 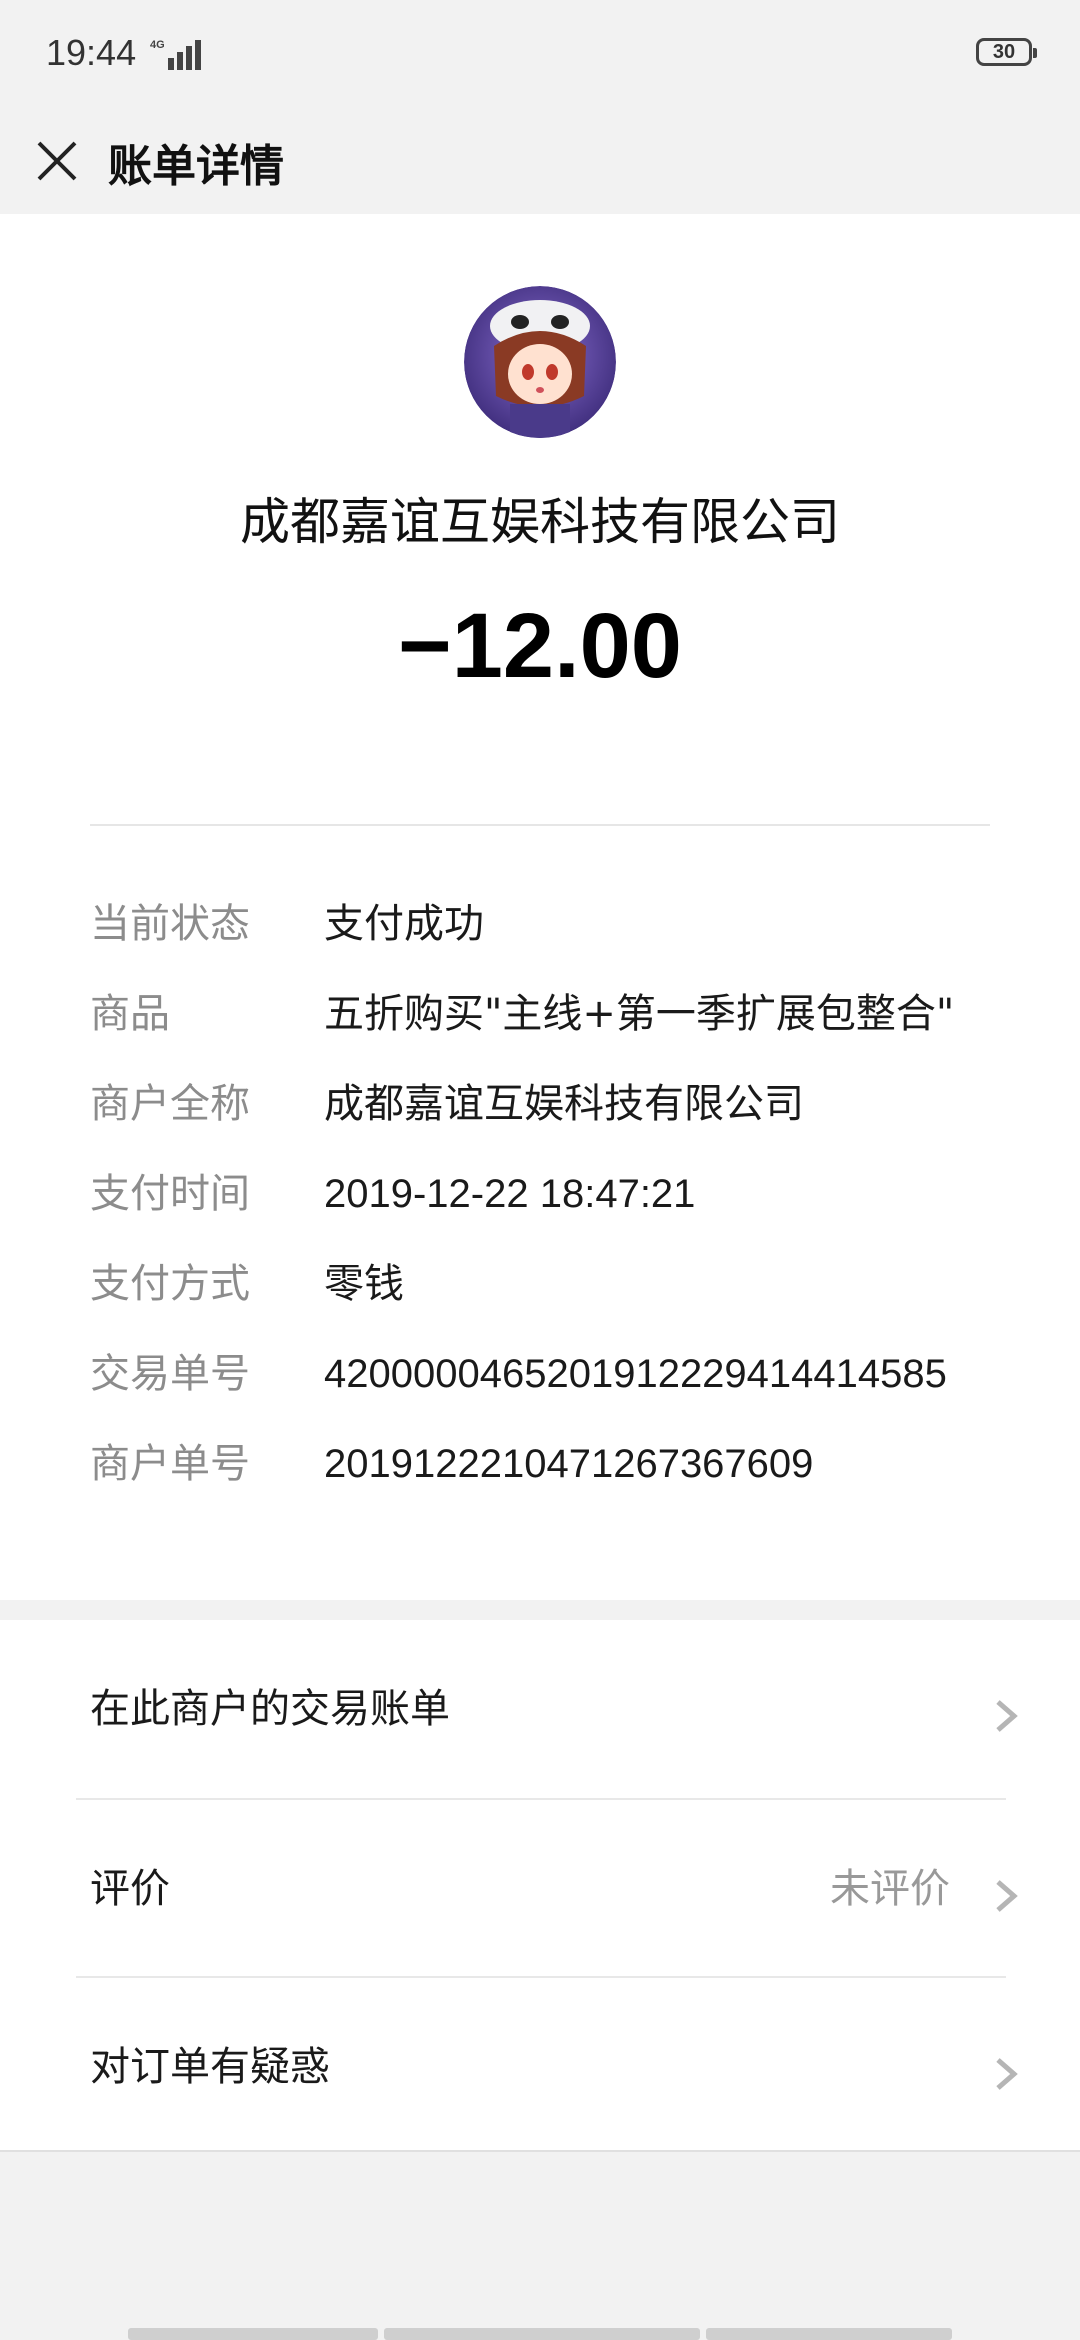 I want to click on detail-value: 4200000465201912229414414585, so click(x=635, y=1374).